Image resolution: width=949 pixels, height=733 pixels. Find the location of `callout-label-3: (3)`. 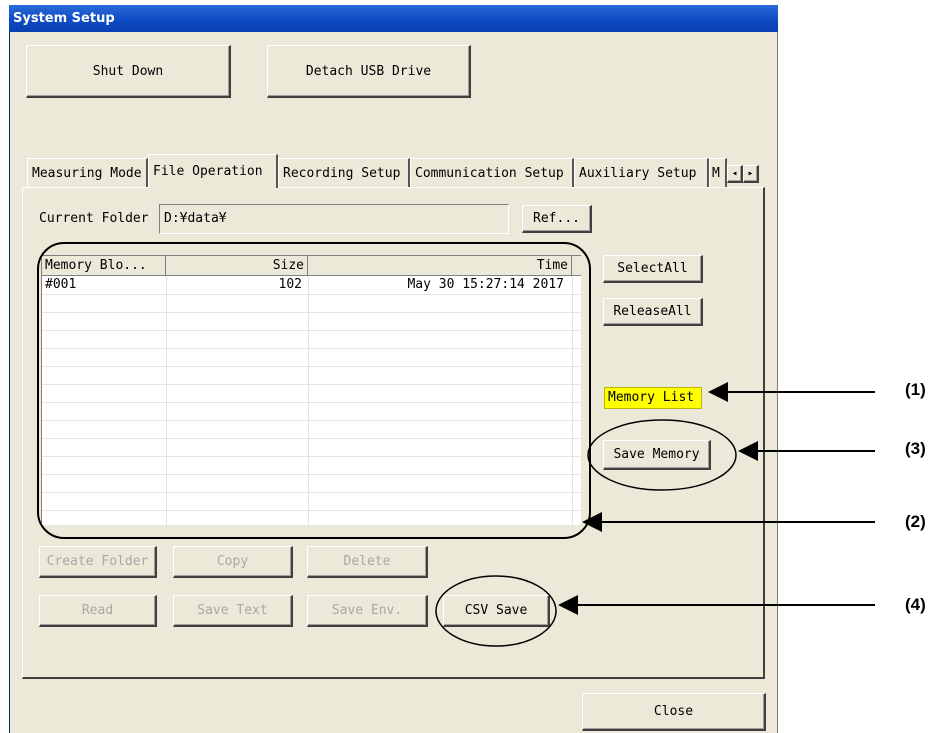

callout-label-3: (3) is located at coordinates (915, 448).